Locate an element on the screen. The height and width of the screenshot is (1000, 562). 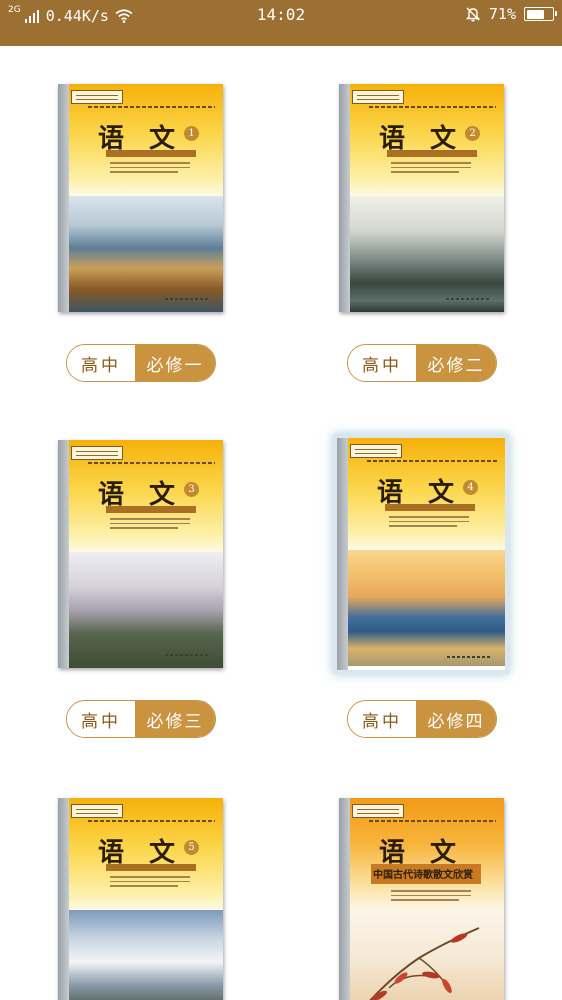
cover-volume-number: 5 is located at coordinates (191, 847).